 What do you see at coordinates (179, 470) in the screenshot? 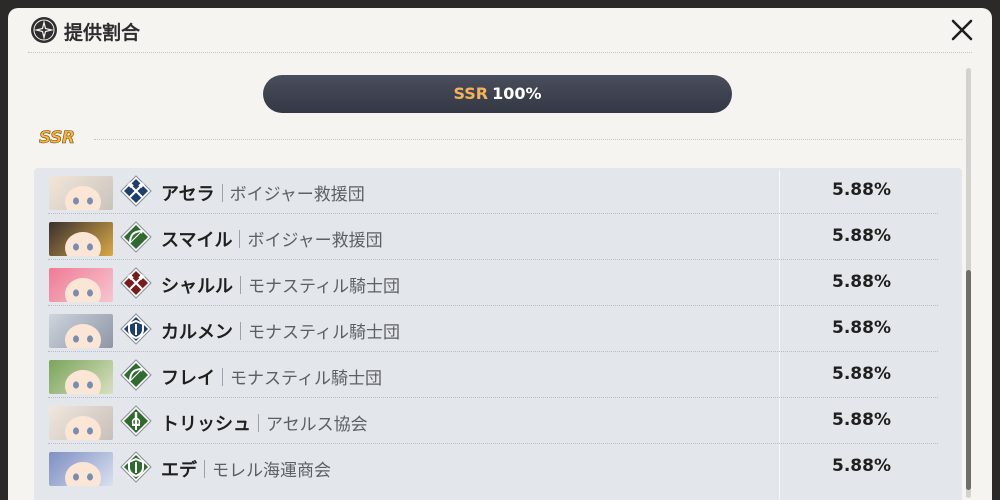
I see `character-name: エデ` at bounding box center [179, 470].